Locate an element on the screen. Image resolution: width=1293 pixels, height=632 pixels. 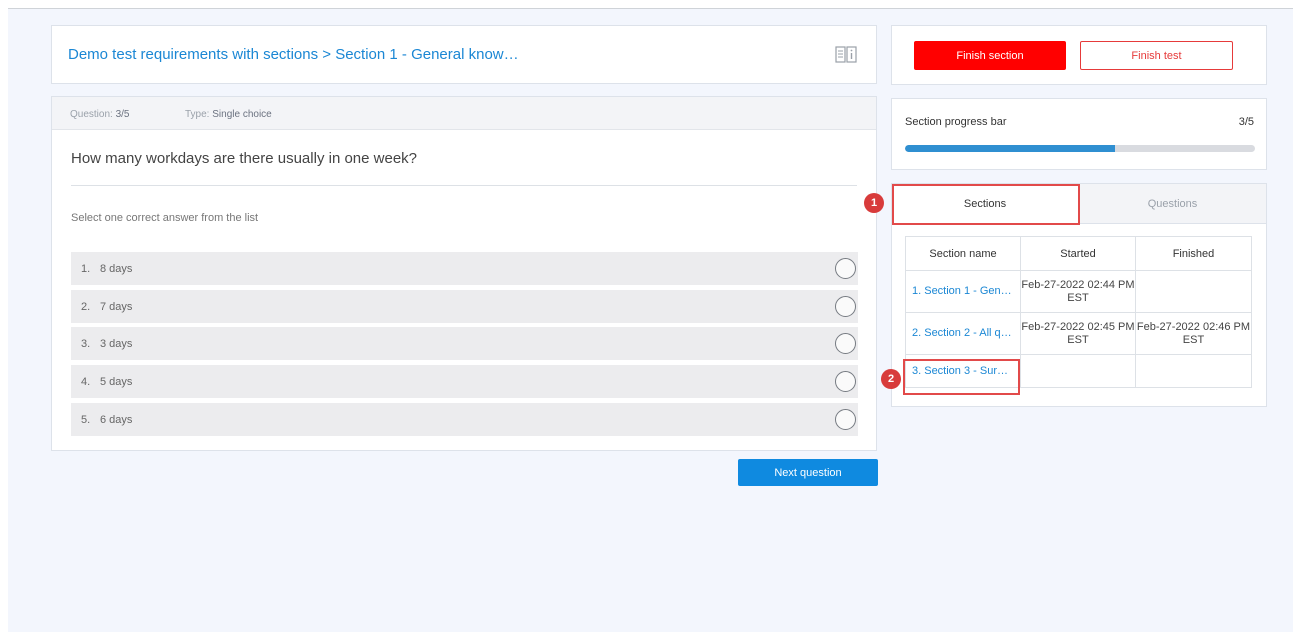
answer-option-3: 3. 3 days is located at coordinates (464, 343).